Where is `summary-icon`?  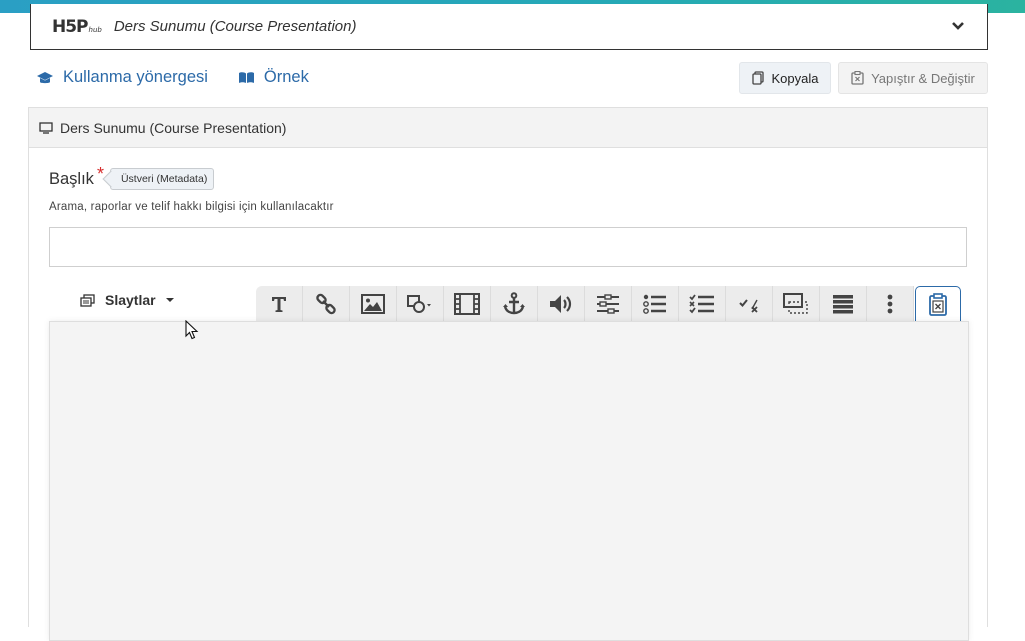 summary-icon is located at coordinates (843, 304).